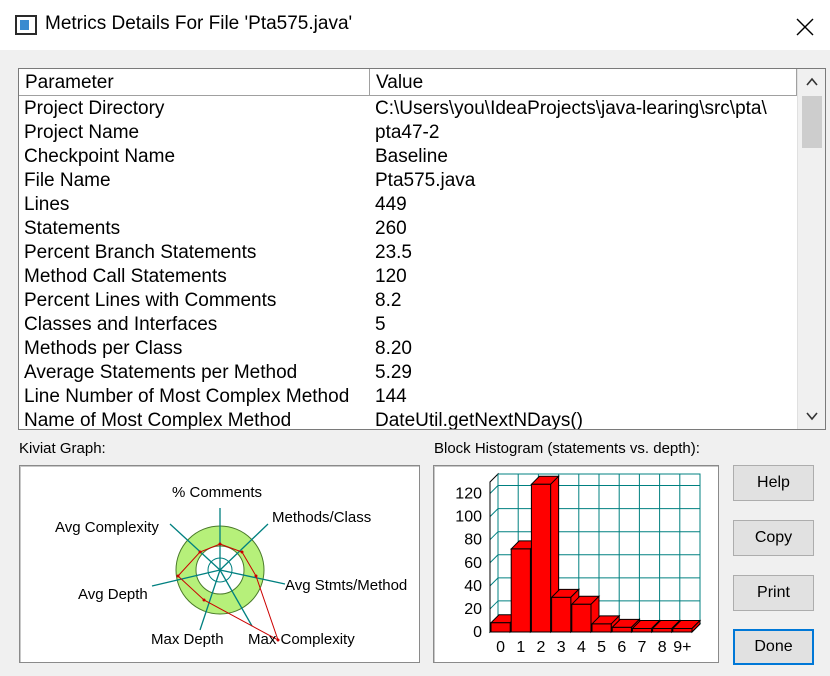 Image resolution: width=830 pixels, height=676 pixels. What do you see at coordinates (380, 324) in the screenshot?
I see `value-cell: 5` at bounding box center [380, 324].